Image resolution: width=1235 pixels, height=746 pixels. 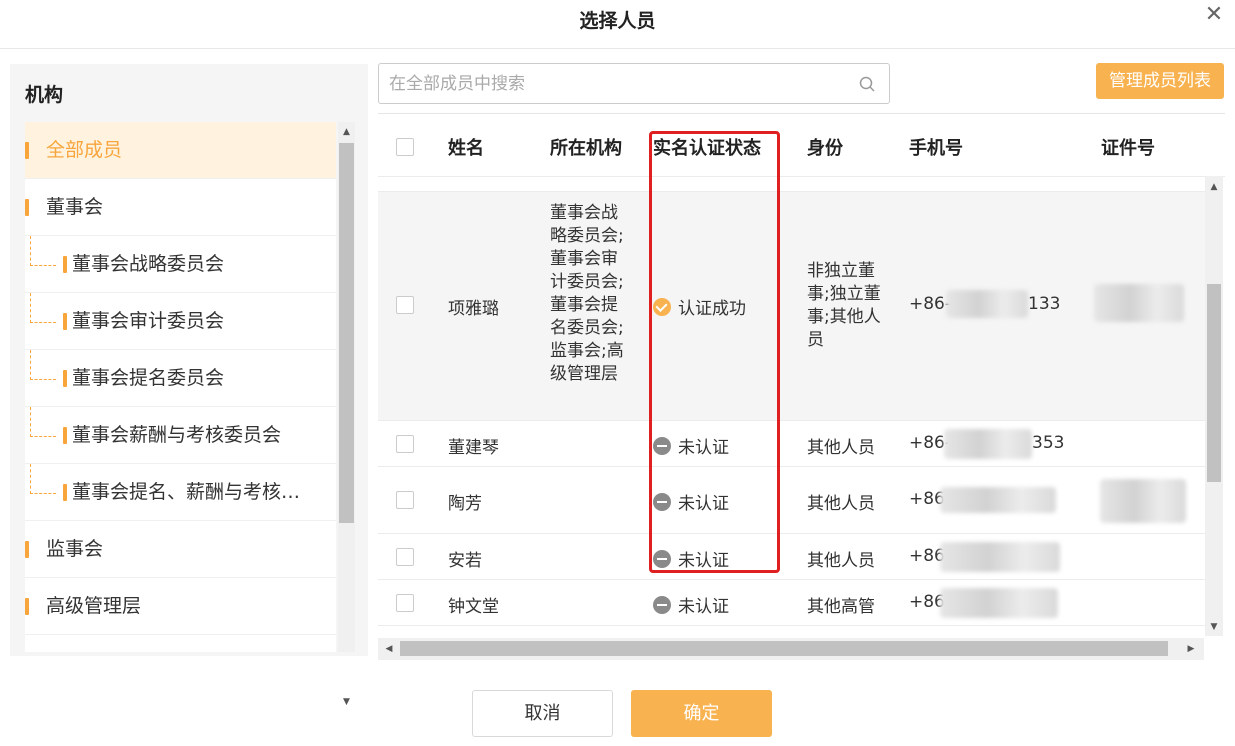 I want to click on sidebar-item-label: 董事会审计委员会, so click(x=148, y=321).